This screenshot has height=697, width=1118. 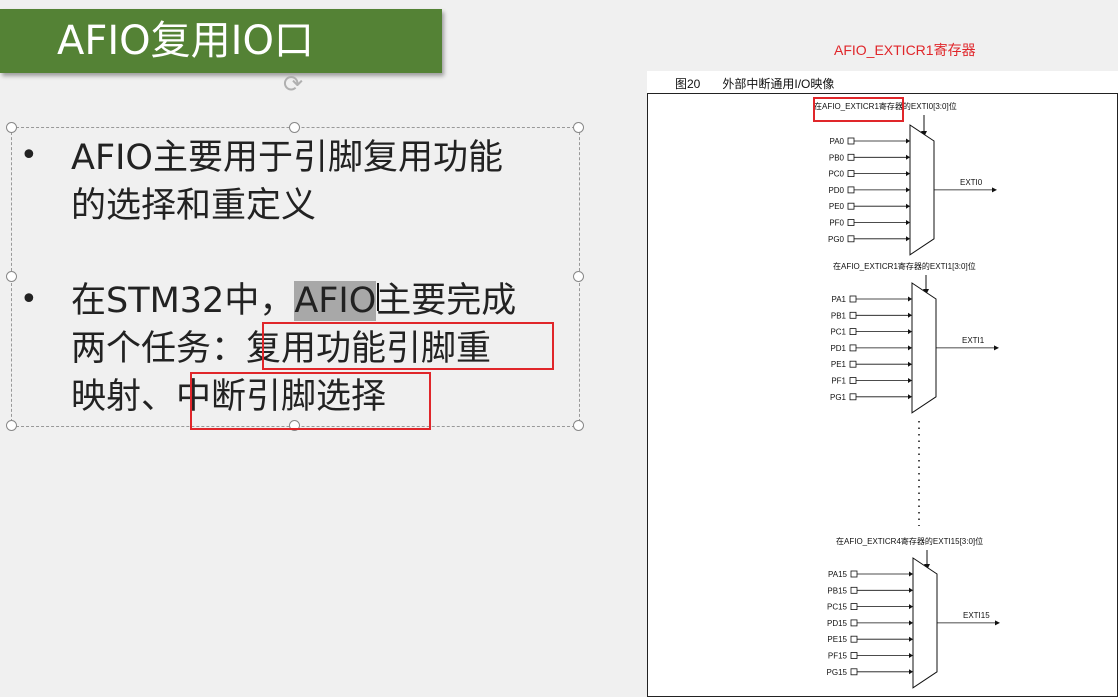 What do you see at coordinates (838, 381) in the screenshot?
I see `pin-label: PF1` at bounding box center [838, 381].